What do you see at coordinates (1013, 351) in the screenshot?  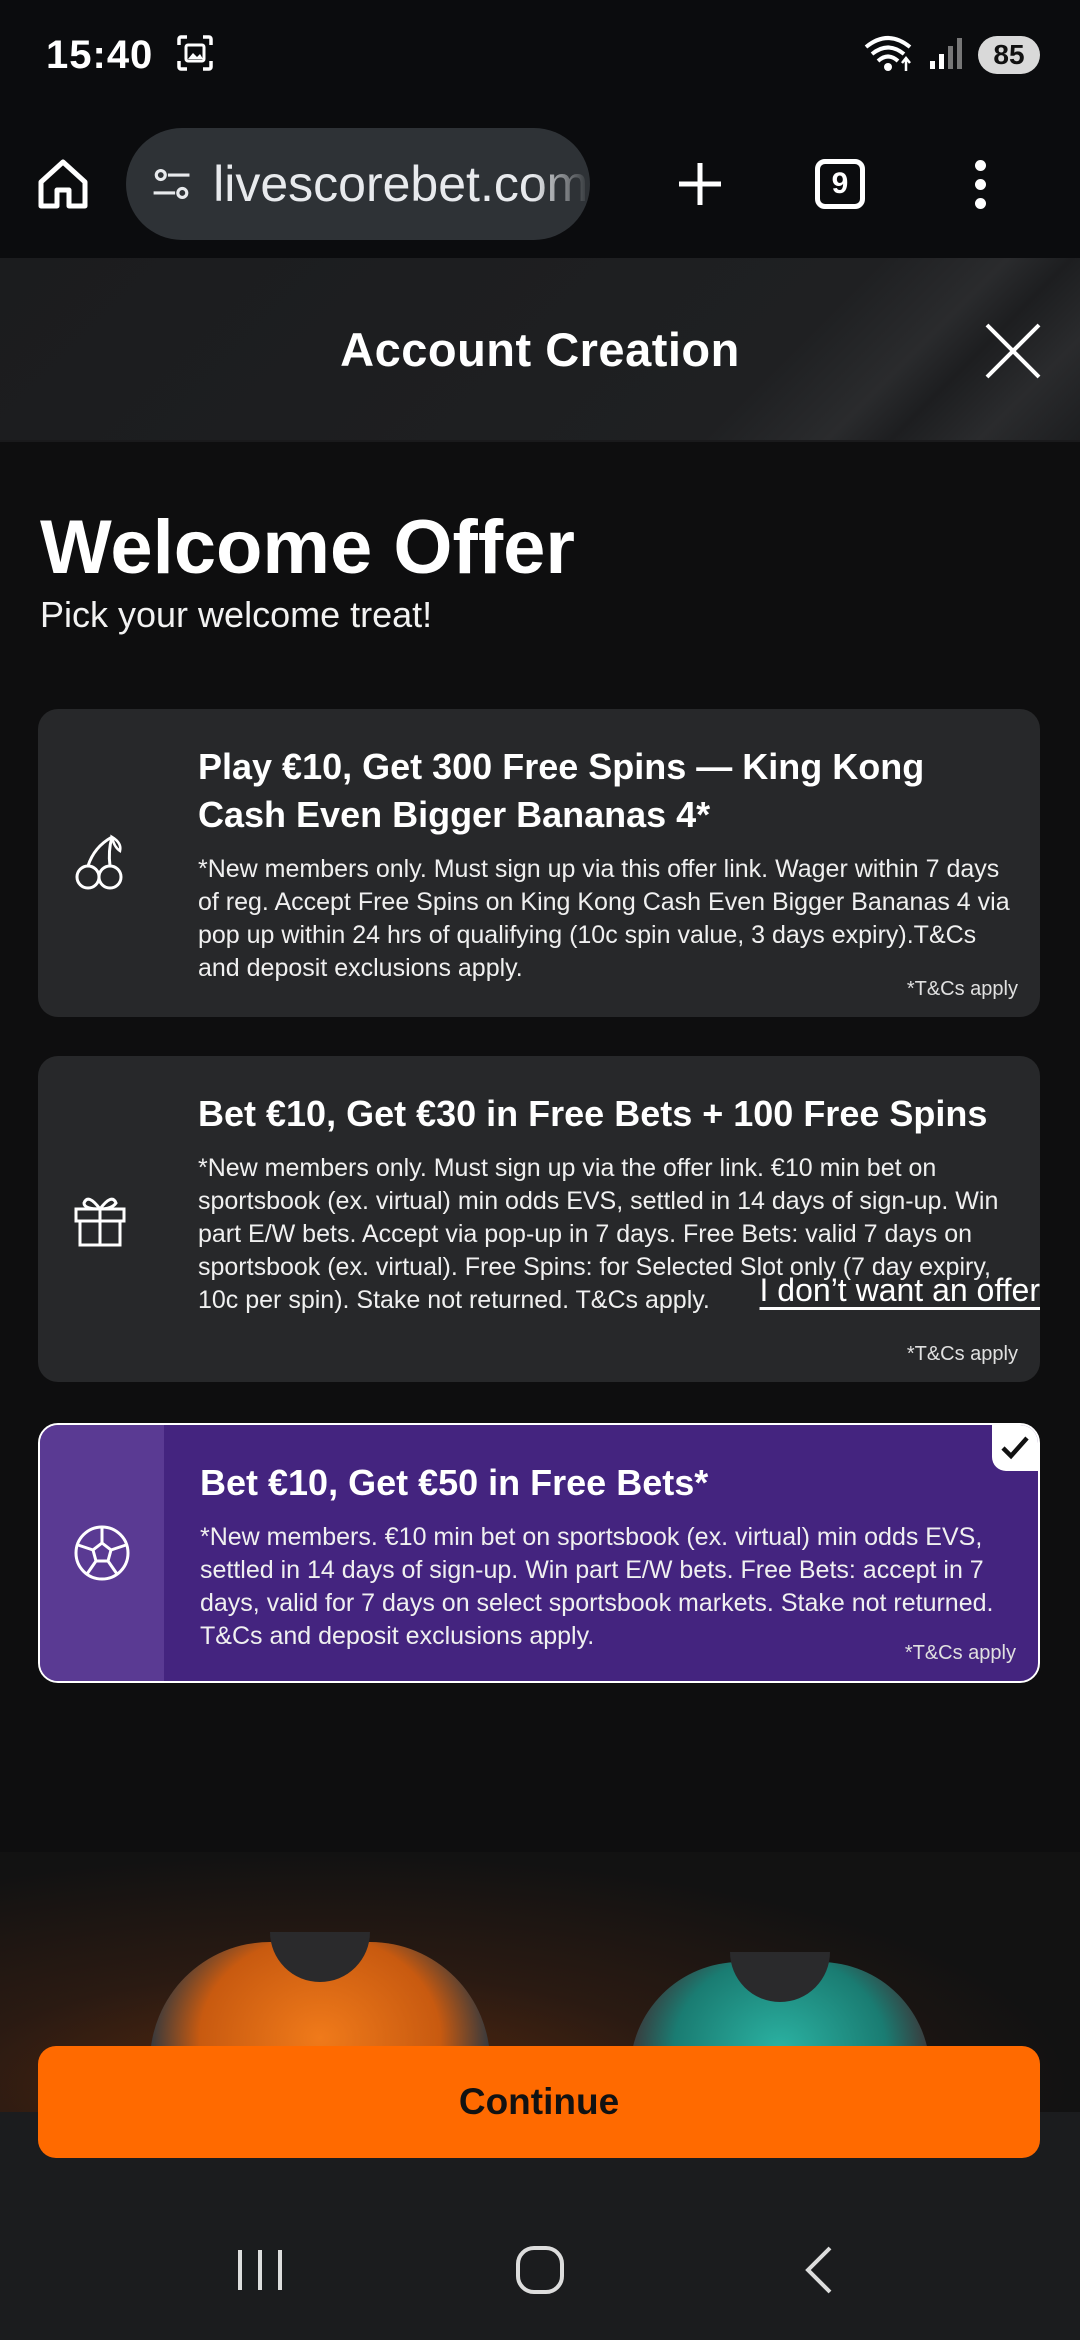 I see `close-icon` at bounding box center [1013, 351].